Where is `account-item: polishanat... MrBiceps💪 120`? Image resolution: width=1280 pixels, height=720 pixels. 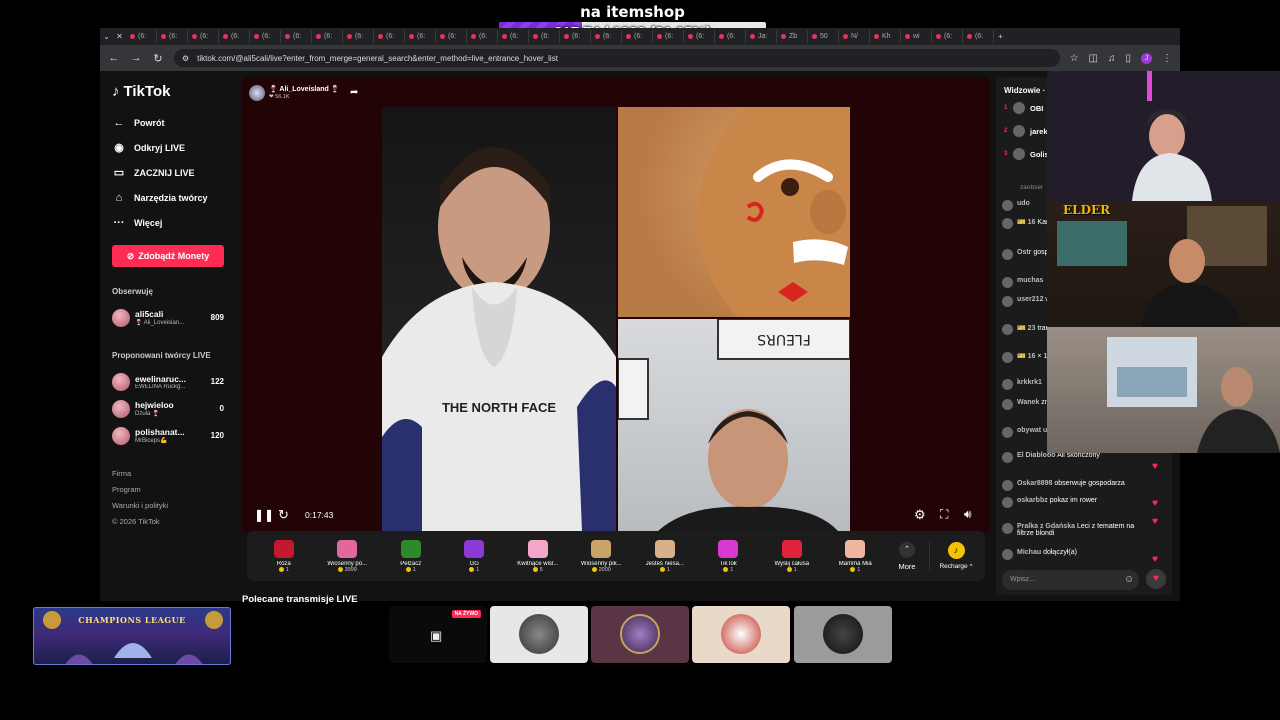
account-item: polishanat... MrBiceps💪 120 is located at coordinates (168, 435).